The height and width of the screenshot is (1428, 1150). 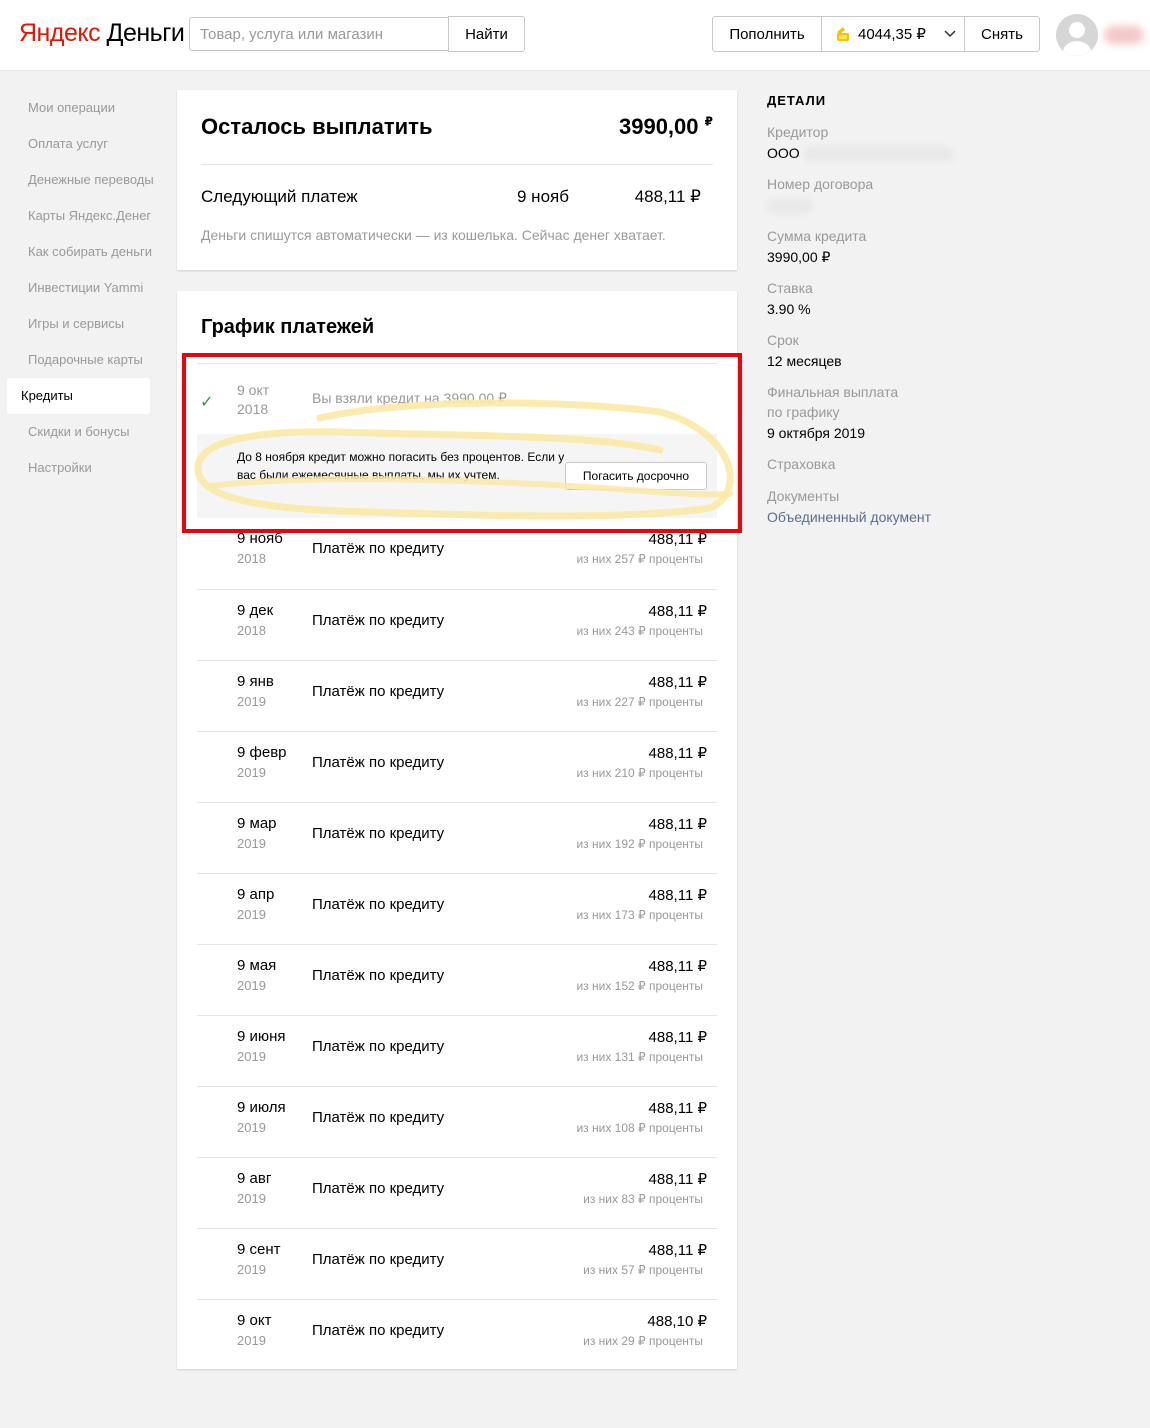 What do you see at coordinates (665, 126) in the screenshot?
I see `remaining-amount: 3990,00 ₽` at bounding box center [665, 126].